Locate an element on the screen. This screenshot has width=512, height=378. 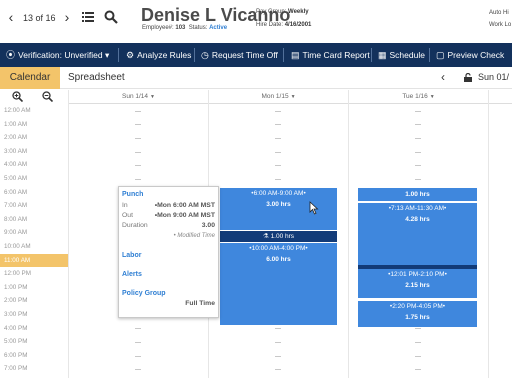
day-header-mon: Mon 1/15 ▼ is located at coordinates (278, 97).